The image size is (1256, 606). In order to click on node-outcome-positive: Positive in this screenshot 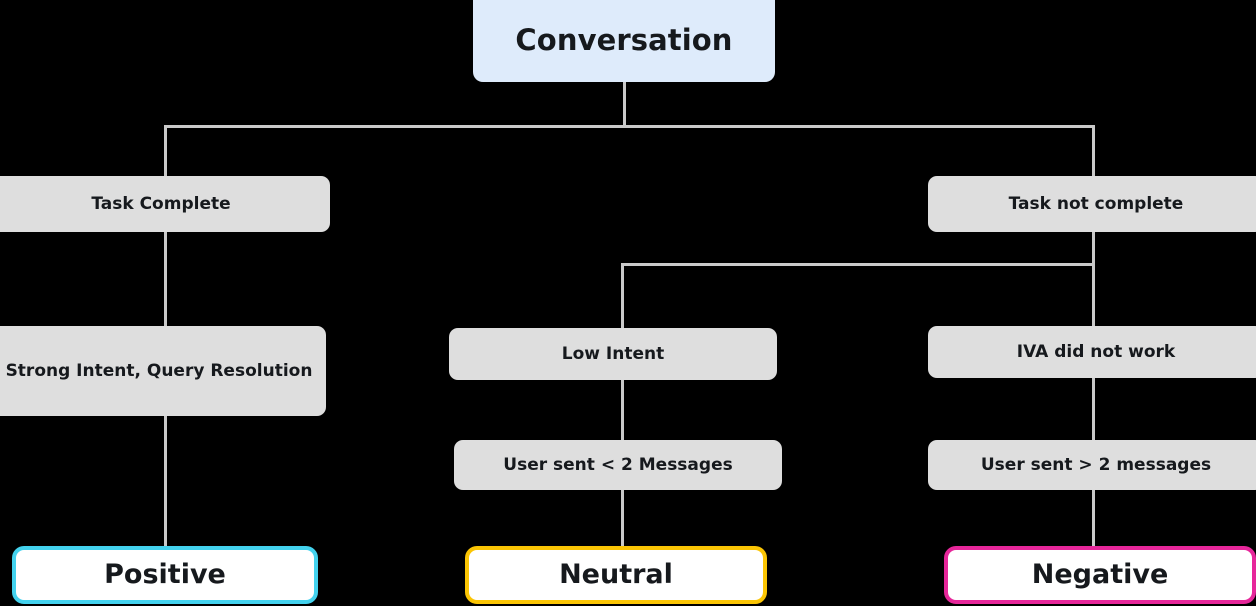, I will do `click(165, 575)`.